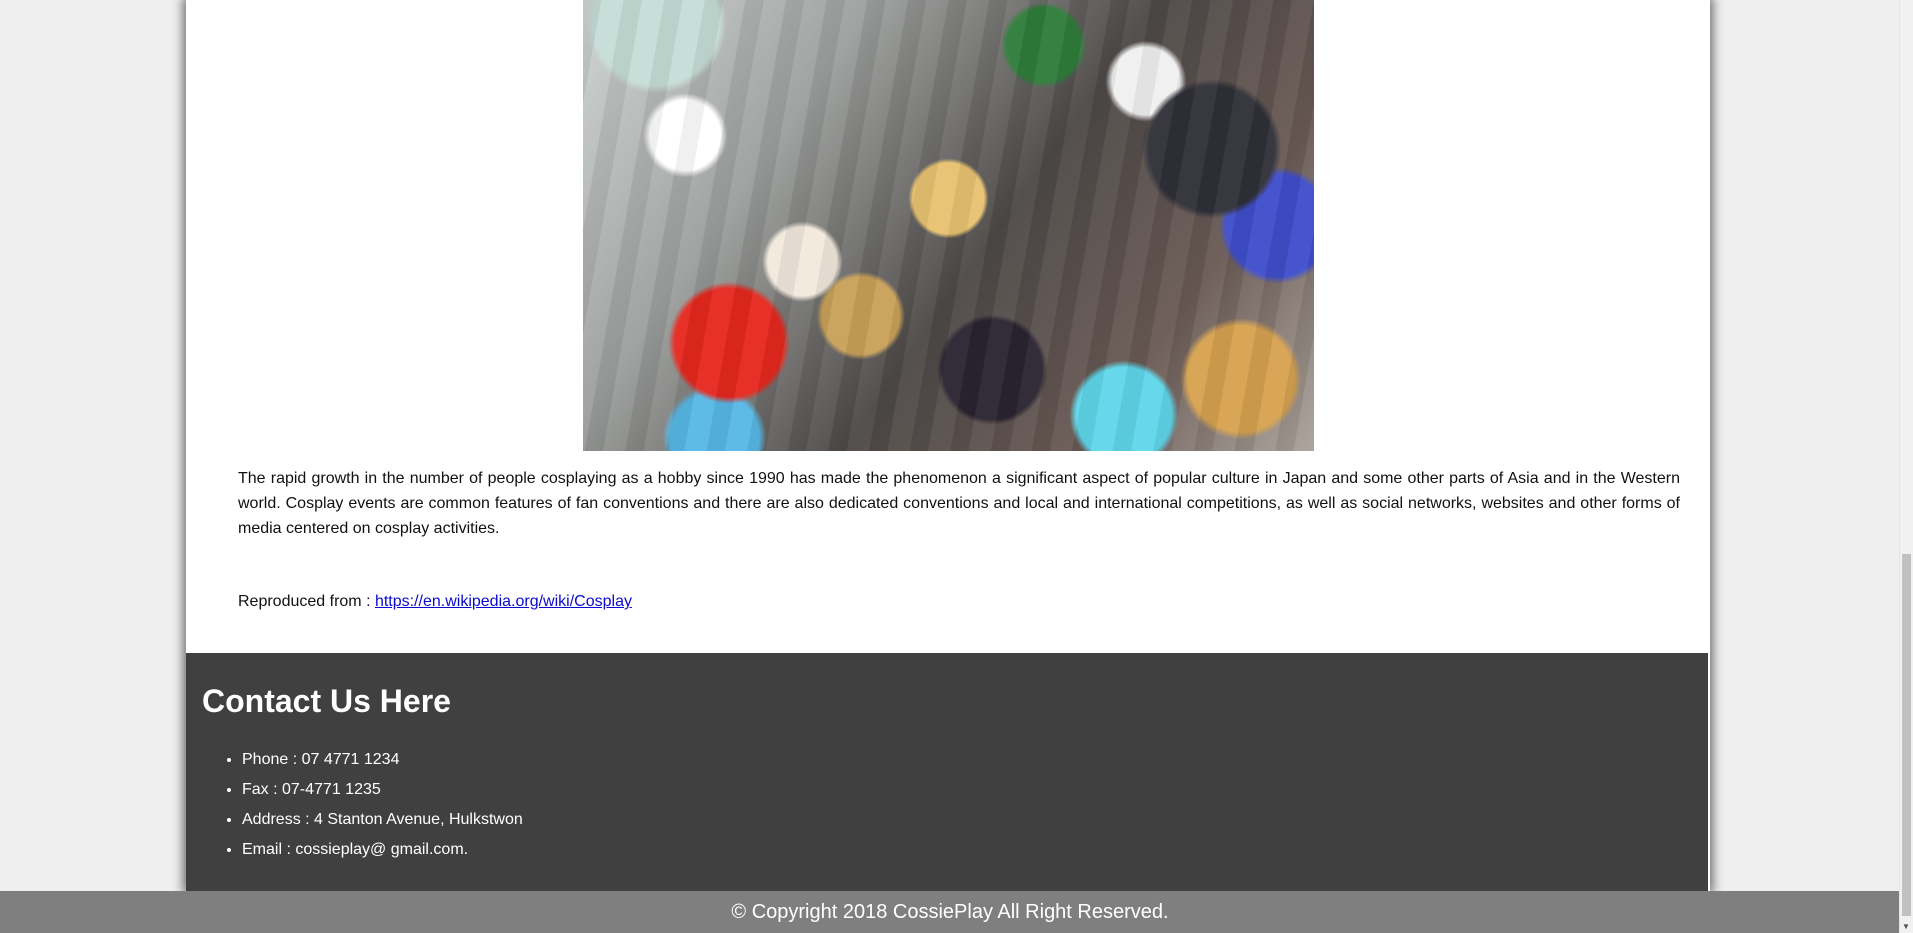 This screenshot has height=933, width=1913. Describe the element at coordinates (382, 820) in the screenshot. I see `contact-address: Address : 4 Stanton Avenue, Hulkstwon` at that location.